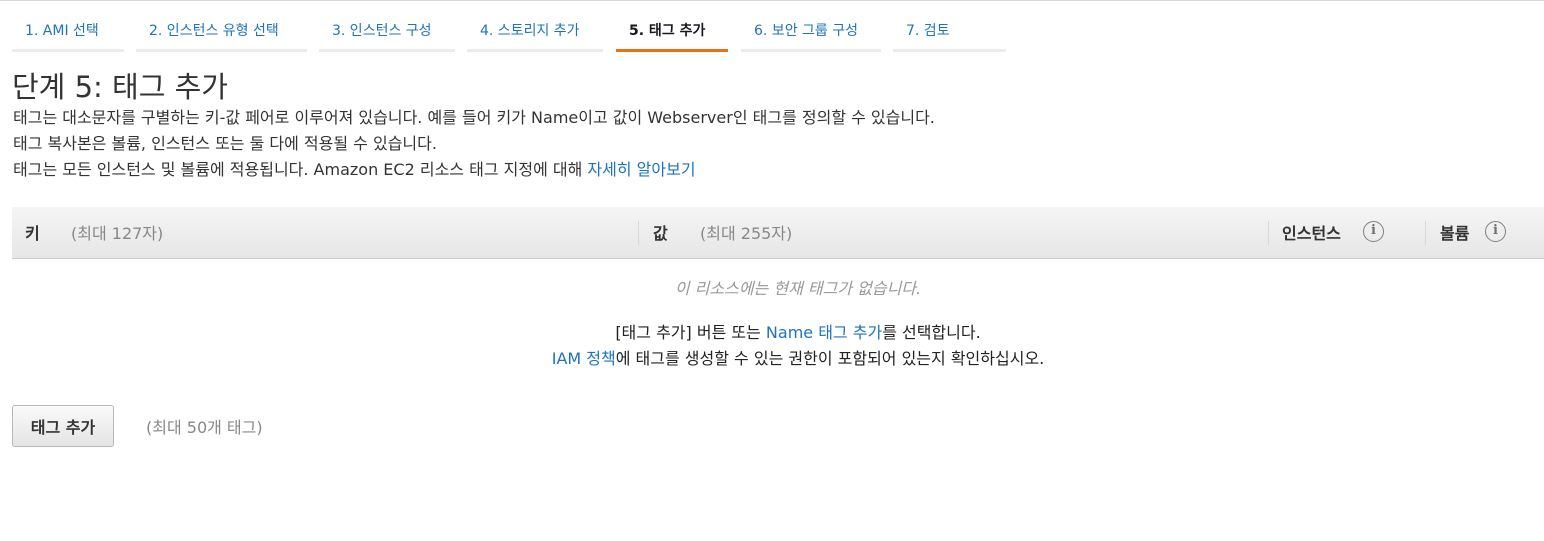 The height and width of the screenshot is (541, 1544). I want to click on wizard-step-security-group: 6. 보안 그룹 구성, so click(811, 33).